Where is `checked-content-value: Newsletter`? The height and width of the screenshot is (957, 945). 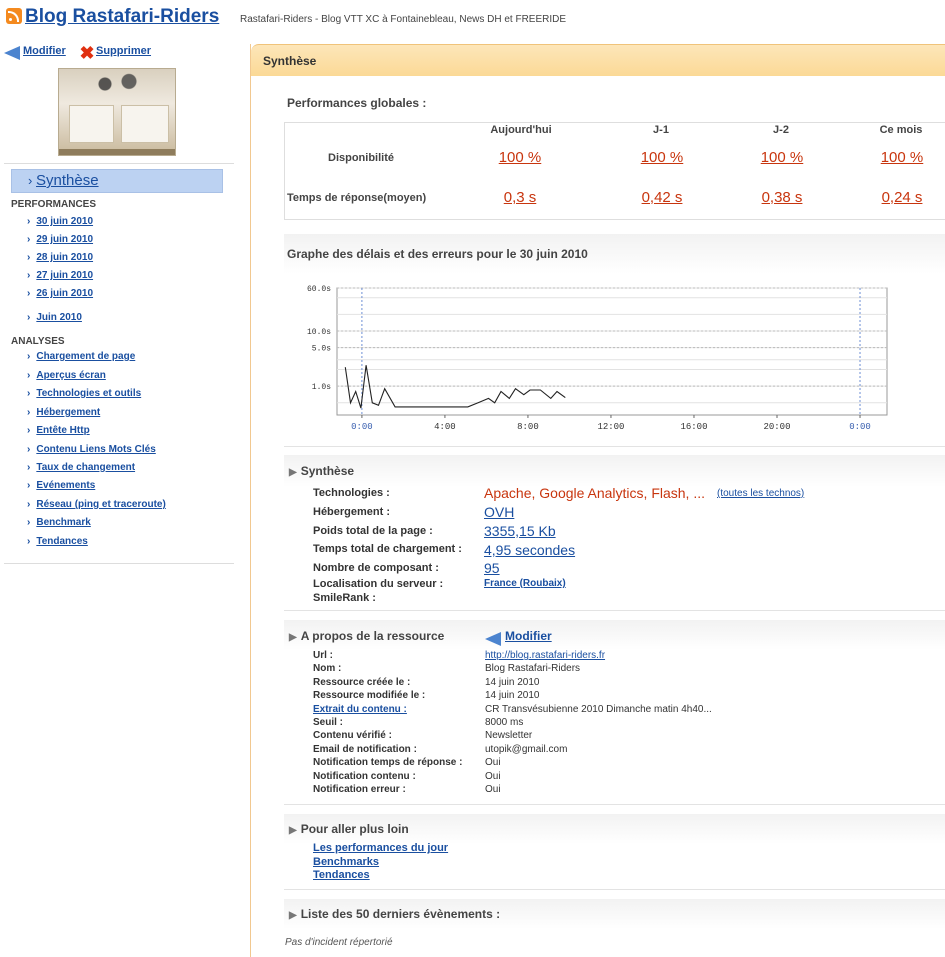
checked-content-value: Newsletter is located at coordinates (509, 735).